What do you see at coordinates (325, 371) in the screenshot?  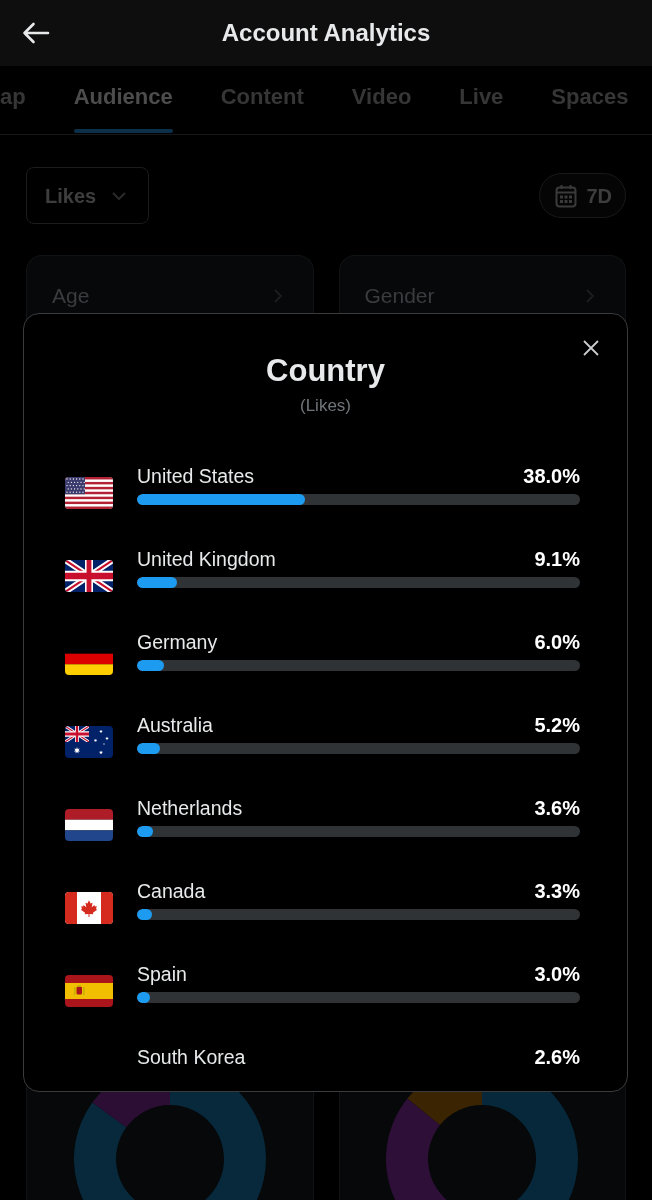 I see `modal-title: Country` at bounding box center [325, 371].